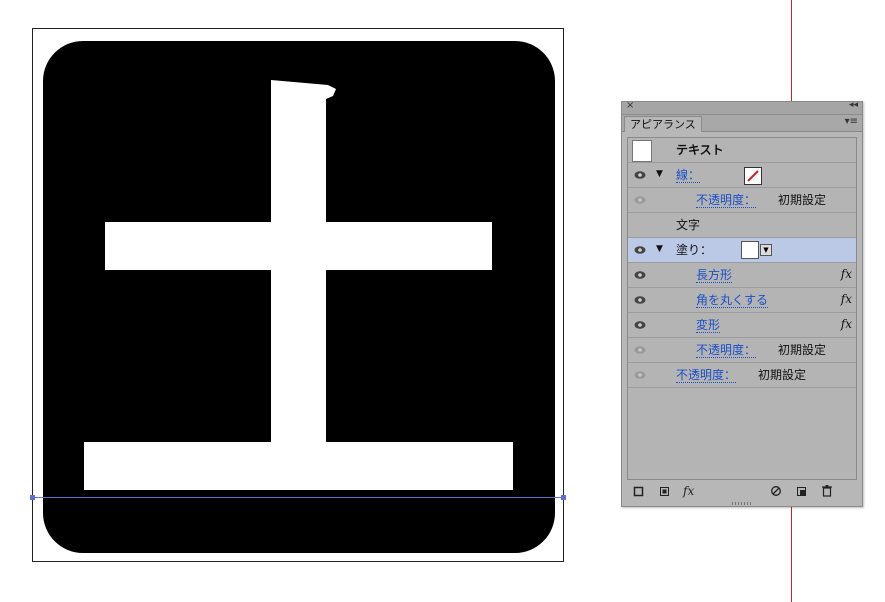 Image resolution: width=885 pixels, height=602 pixels. I want to click on fill-opacity-value: 初期設定, so click(802, 350).